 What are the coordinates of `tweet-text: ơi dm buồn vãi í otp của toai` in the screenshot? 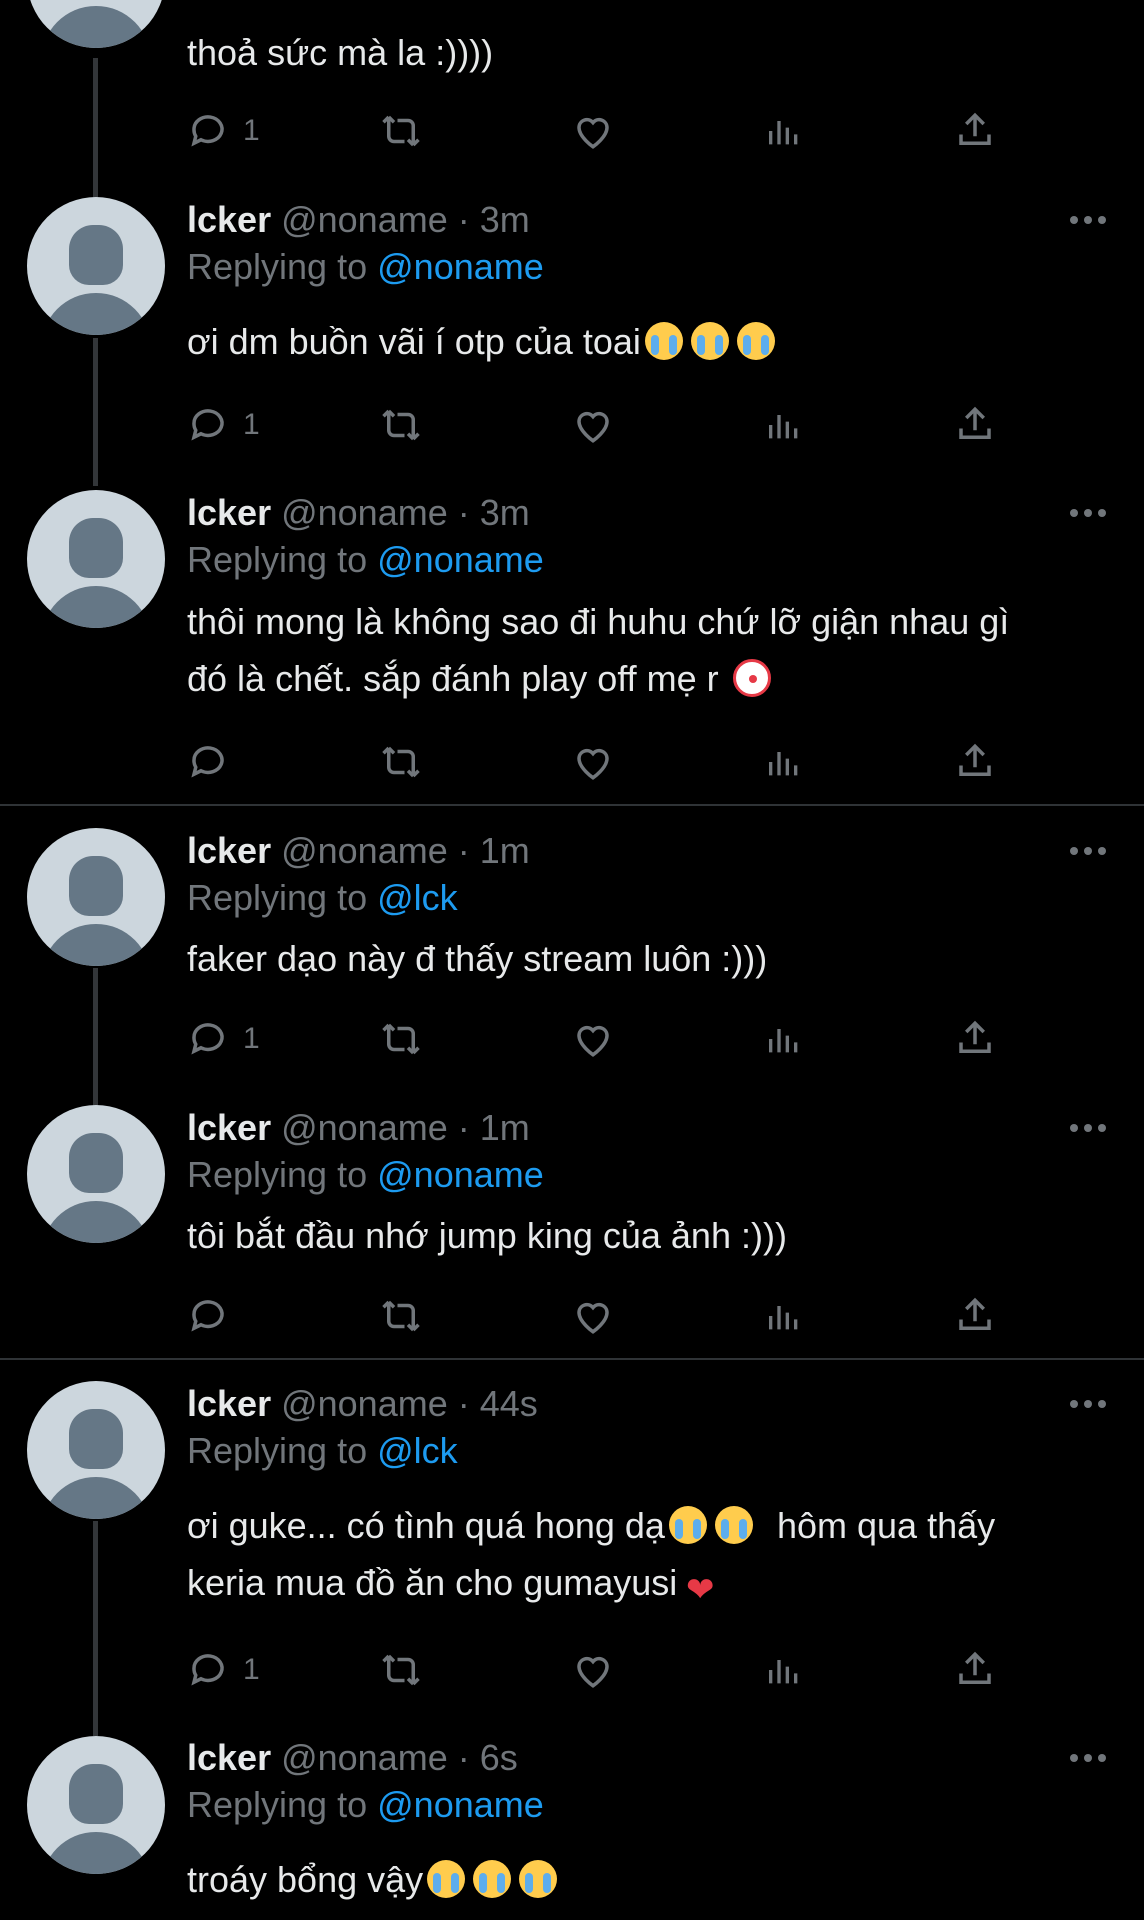 It's located at (637, 341).